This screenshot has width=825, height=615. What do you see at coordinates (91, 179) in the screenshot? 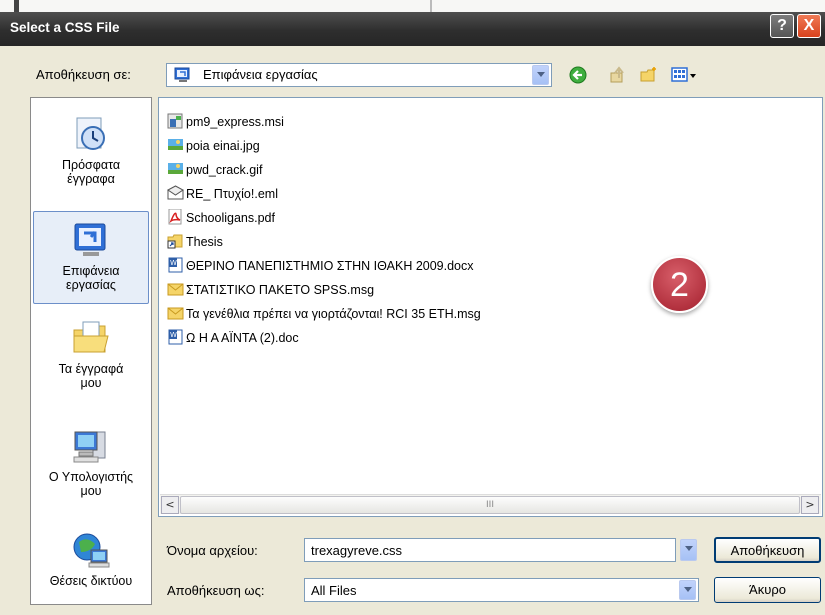
I see `place-label-line2: έγγραφα` at bounding box center [91, 179].